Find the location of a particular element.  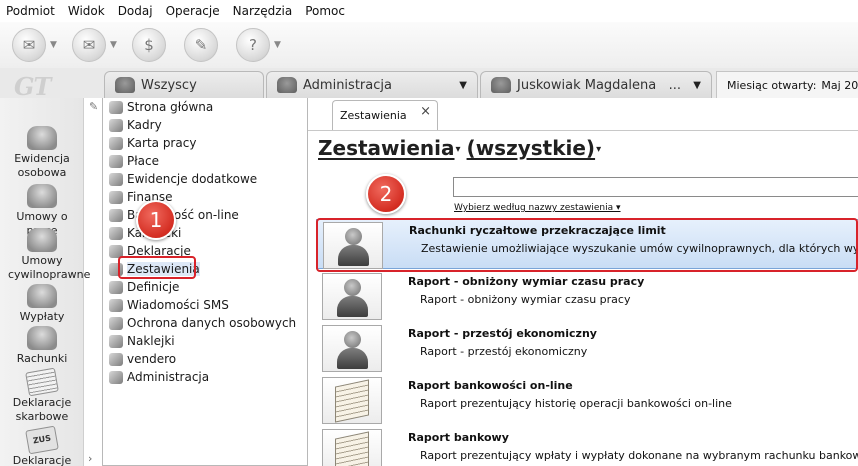

group-icon is located at coordinates (125, 85).